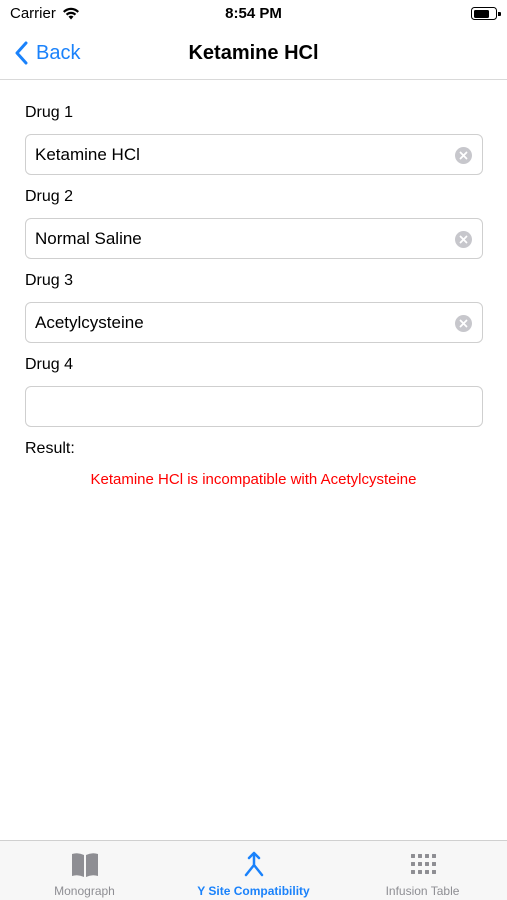  Describe the element at coordinates (423, 864) in the screenshot. I see `grid-icon` at that location.